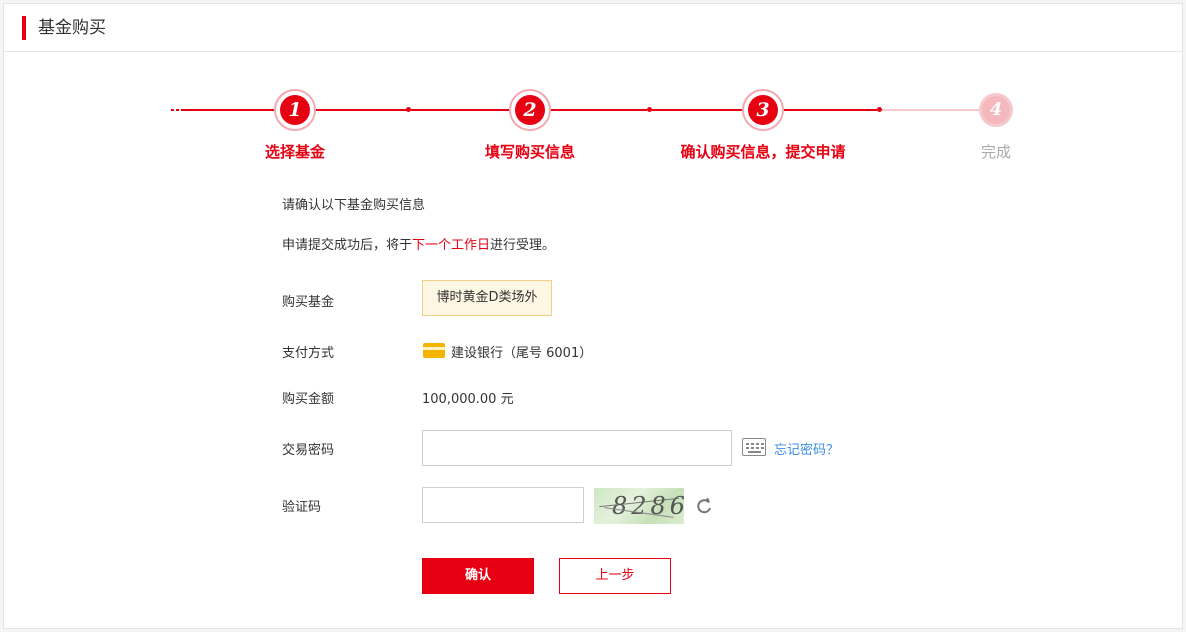 Image resolution: width=1186 pixels, height=632 pixels. Describe the element at coordinates (308, 302) in the screenshot. I see `fund-label: 购买基金` at that location.